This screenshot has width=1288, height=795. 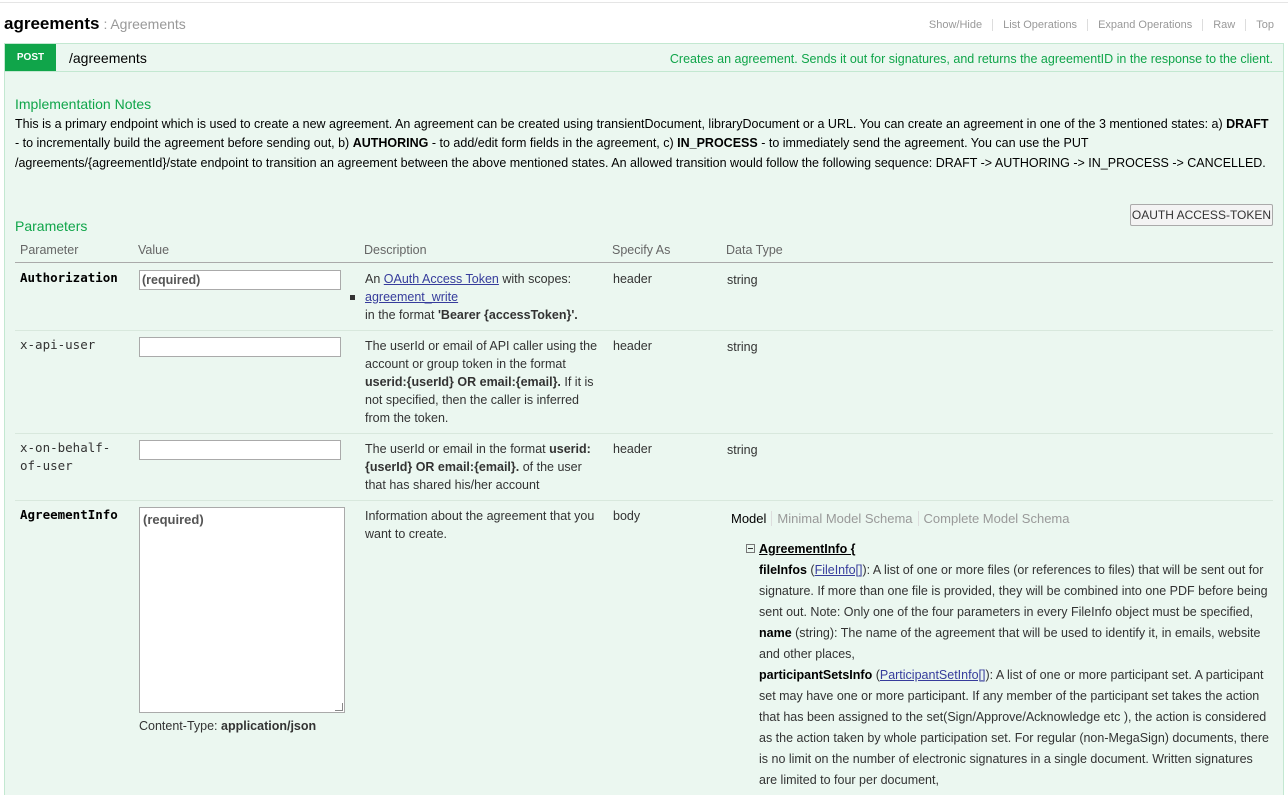 What do you see at coordinates (108, 58) in the screenshot?
I see `operation-path: /agreements` at bounding box center [108, 58].